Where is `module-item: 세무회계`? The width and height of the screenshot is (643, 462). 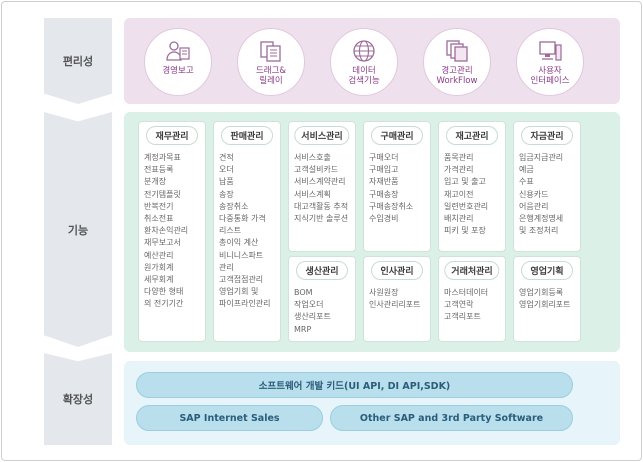
module-item: 세무회계 is located at coordinates (159, 280).